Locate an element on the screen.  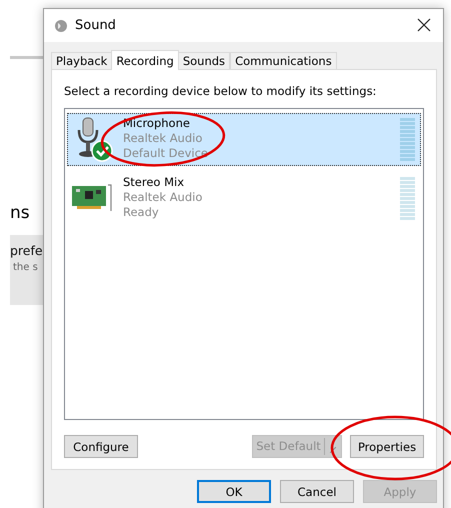
device-name: Stereo Mix is located at coordinates (154, 182).